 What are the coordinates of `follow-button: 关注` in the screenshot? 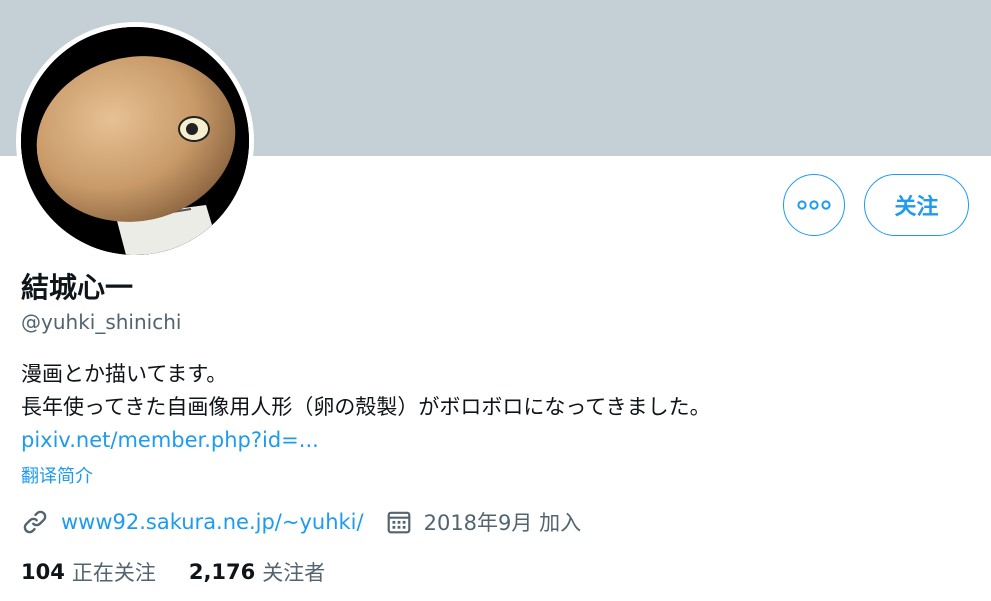 It's located at (916, 205).